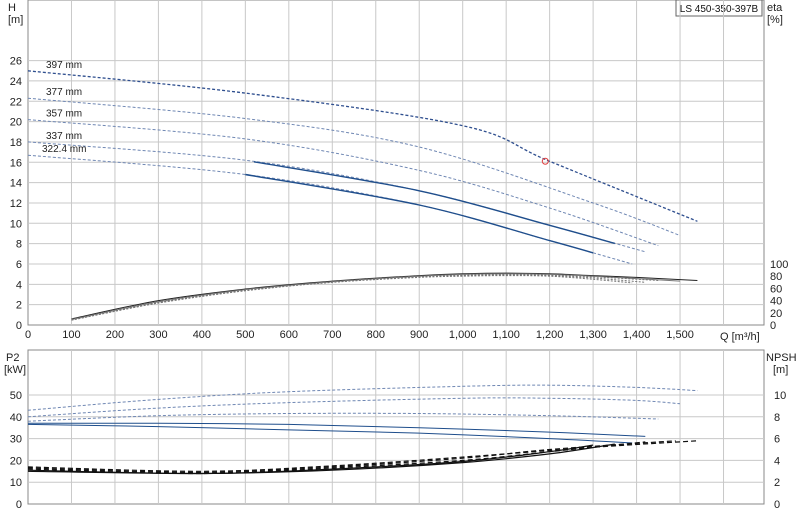 The width and height of the screenshot is (800, 520). What do you see at coordinates (777, 483) in the screenshot?
I see `npsh-tick-label: 2` at bounding box center [777, 483].